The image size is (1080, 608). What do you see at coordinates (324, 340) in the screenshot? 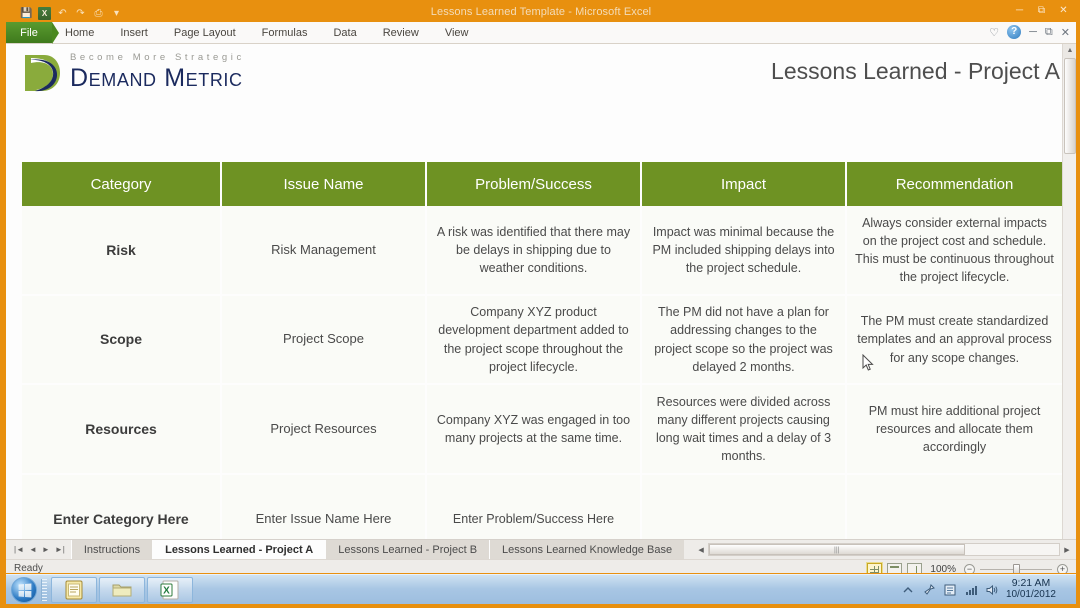
I see `cell-issue-name: Project Scope` at bounding box center [324, 340].